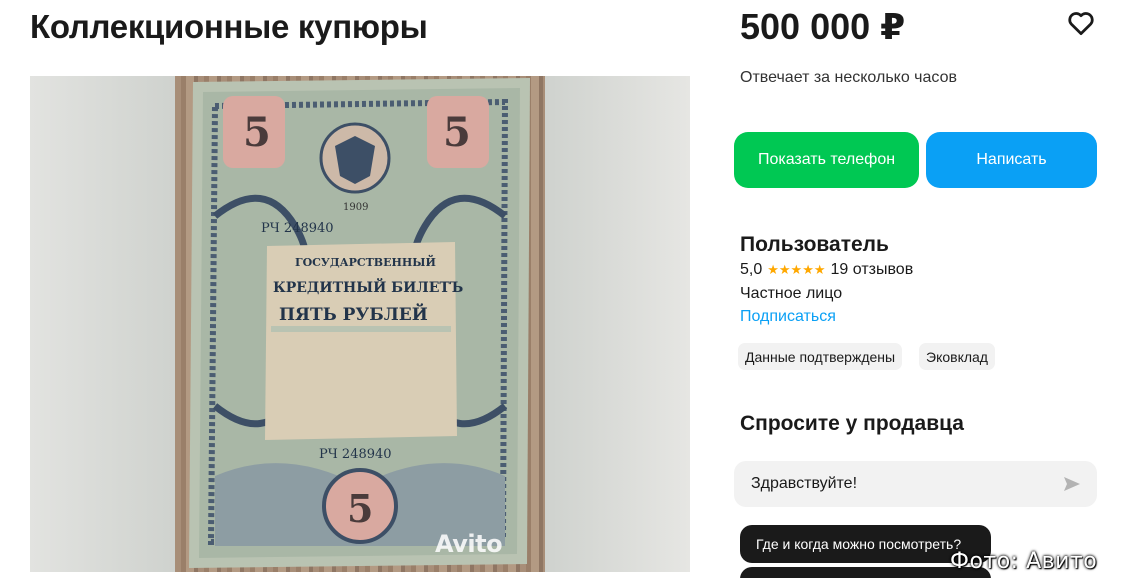 This screenshot has height=578, width=1130. Describe the element at coordinates (820, 356) in the screenshot. I see `badge-verified: Данные подтверждены` at that location.